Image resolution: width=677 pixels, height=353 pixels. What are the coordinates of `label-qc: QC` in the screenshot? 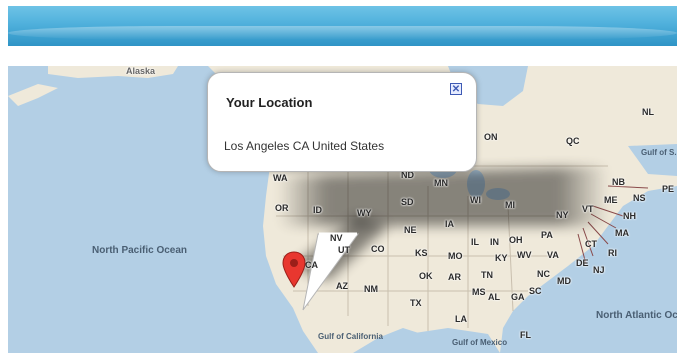 It's located at (573, 141).